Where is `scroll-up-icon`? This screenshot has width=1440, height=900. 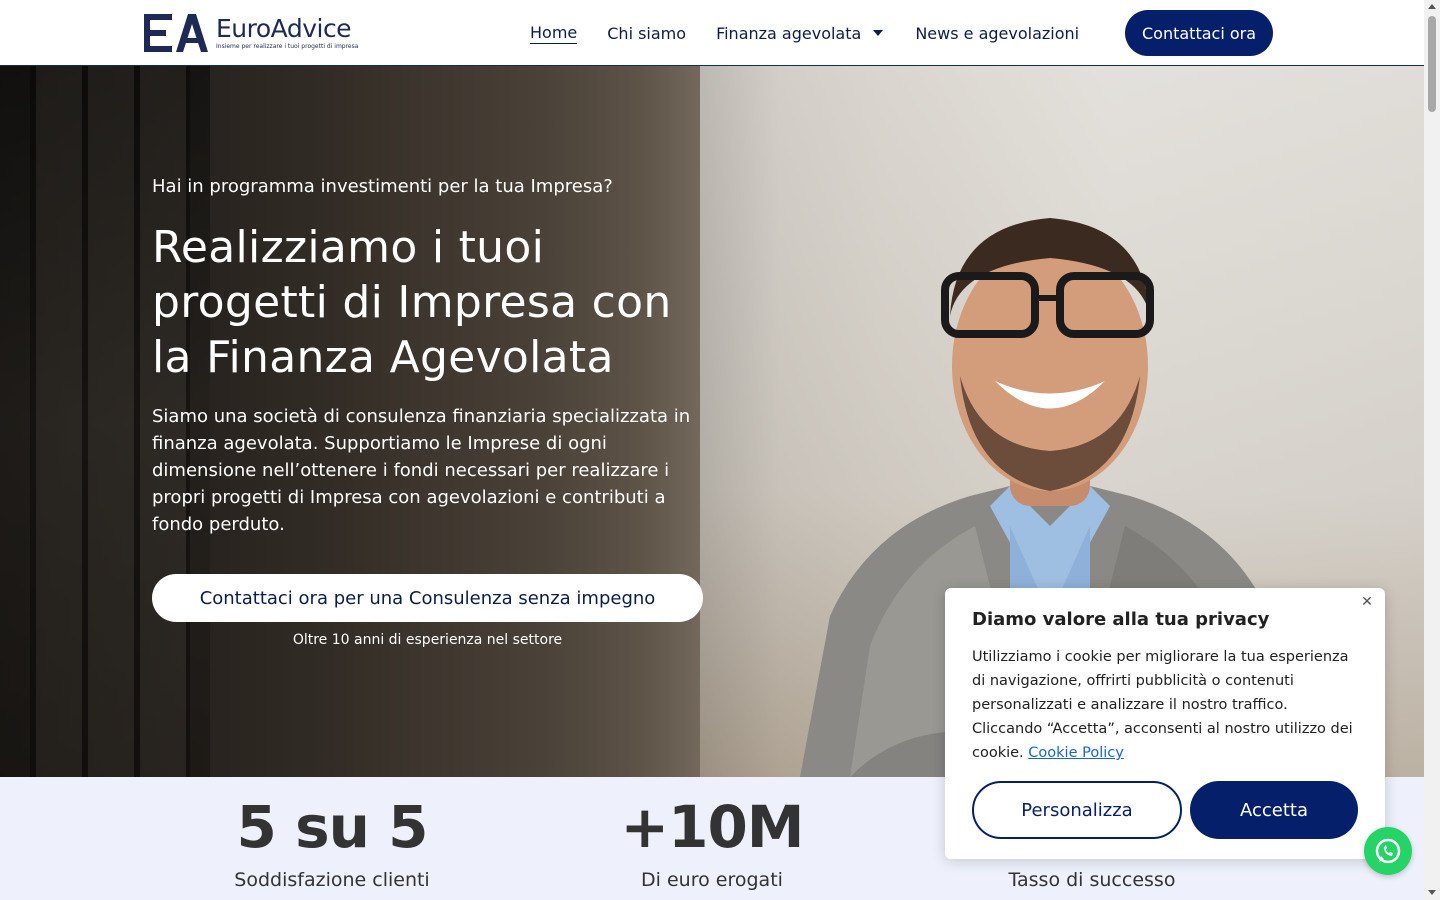
scroll-up-icon is located at coordinates (1432, 6).